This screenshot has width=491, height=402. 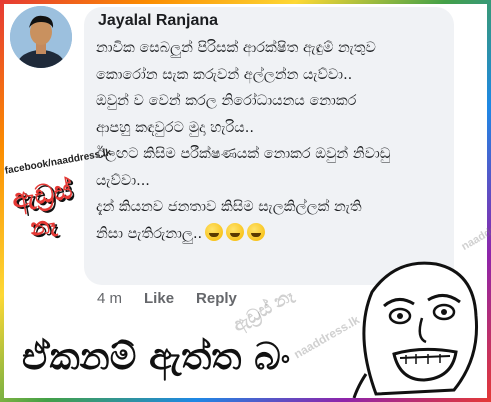 What do you see at coordinates (229, 207) in the screenshot?
I see `comment-line: දැන් කියනව ජනතාව කිසිම සැලකිල්ලක් නැති` at bounding box center [229, 207].